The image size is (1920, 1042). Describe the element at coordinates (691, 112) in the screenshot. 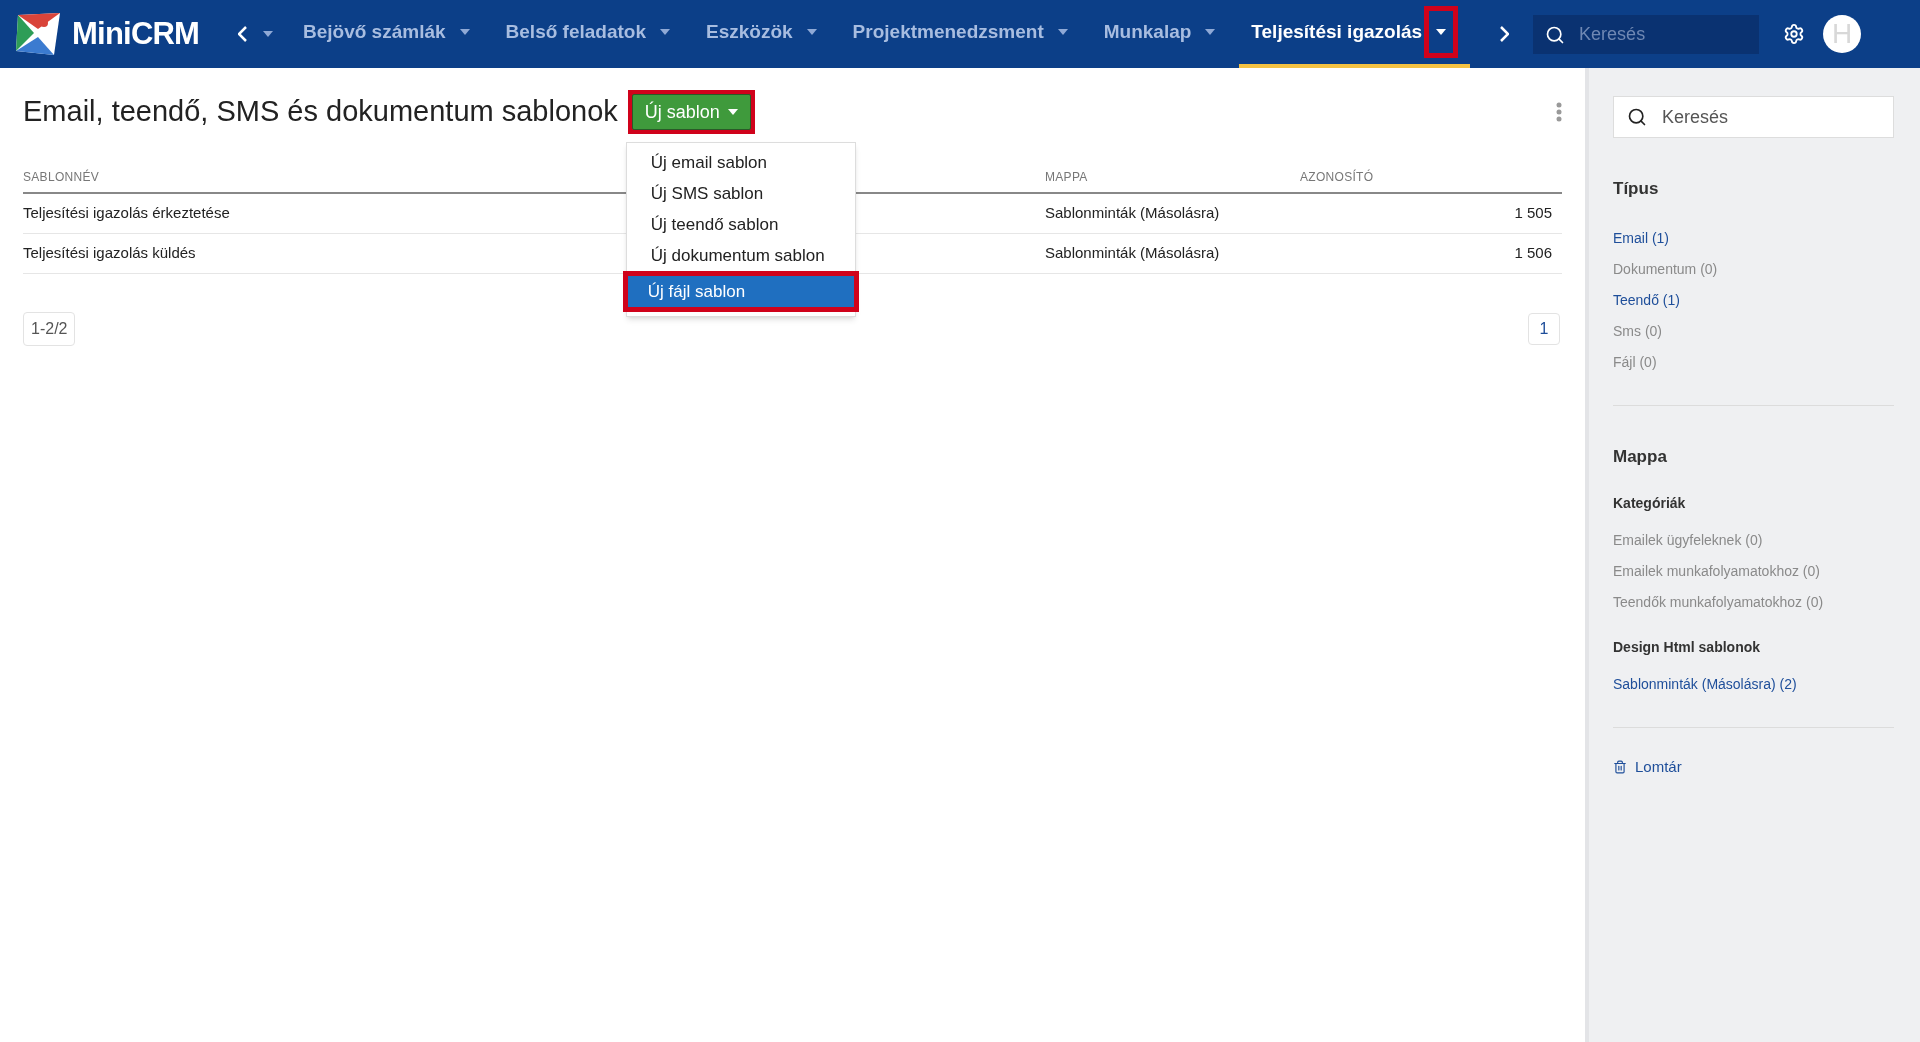

I see `new-template-button: Új sablon` at that location.